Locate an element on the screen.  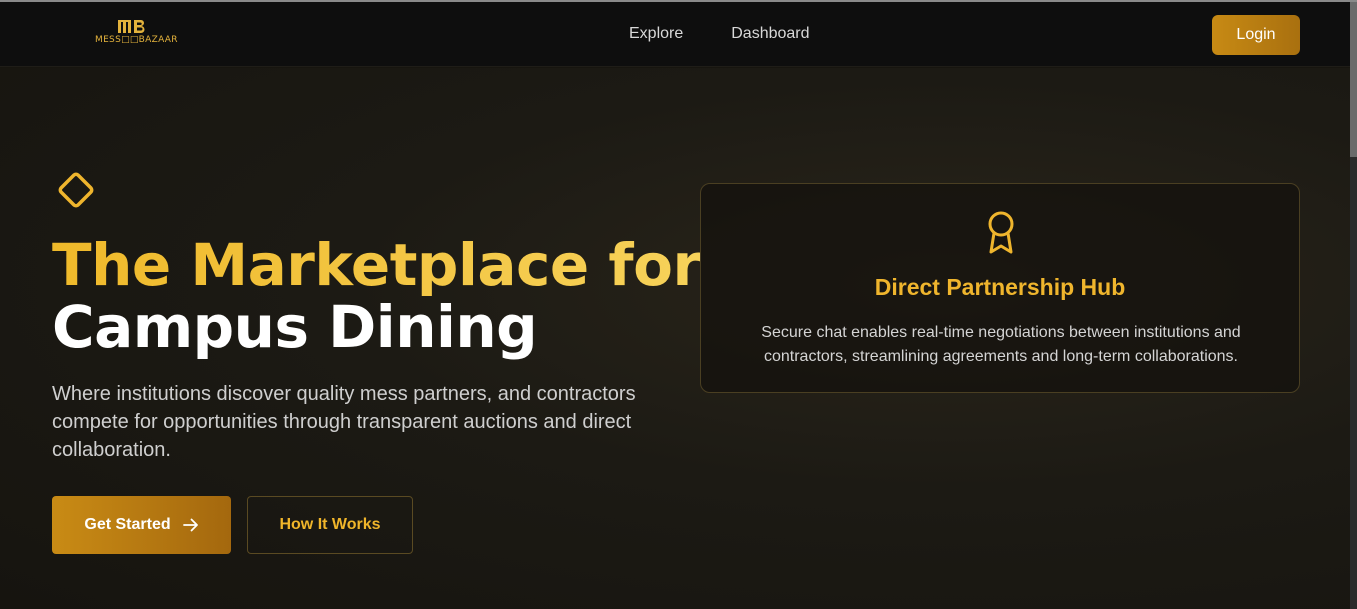
get-started-label: Get Started is located at coordinates (127, 524).